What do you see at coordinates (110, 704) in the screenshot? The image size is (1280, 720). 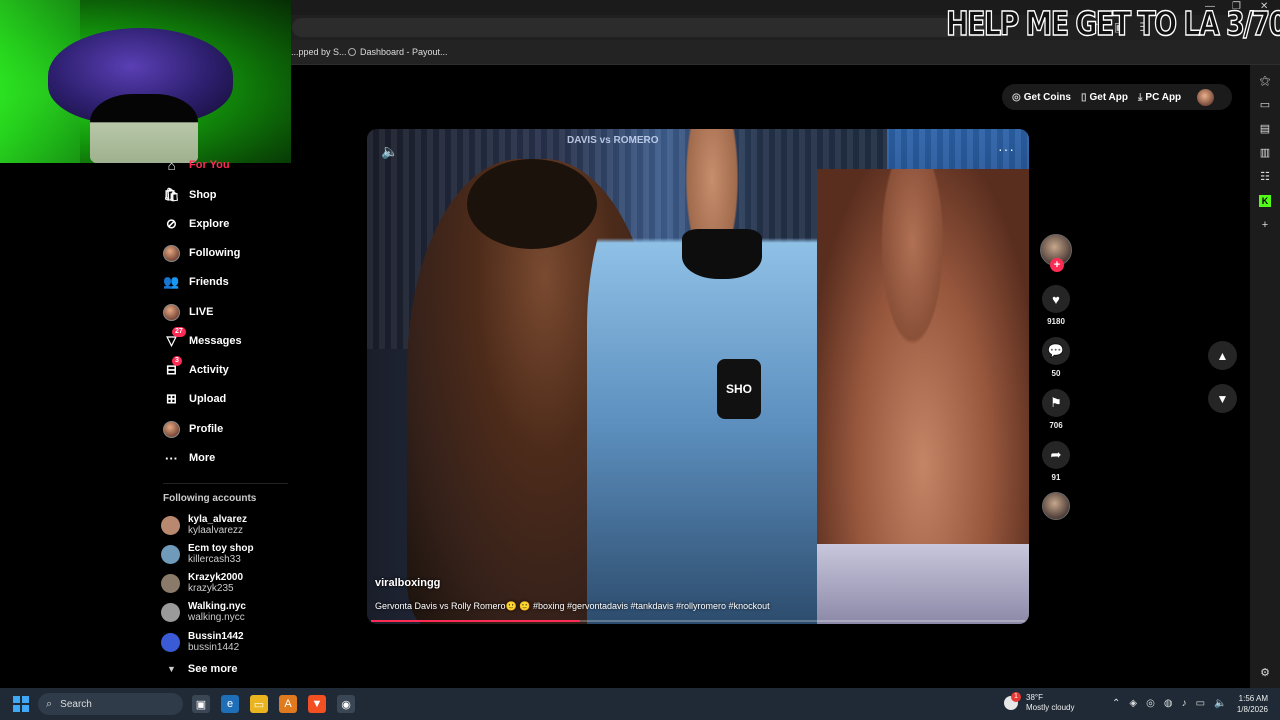 I see `taskbar-search: ⌕ Search` at bounding box center [110, 704].